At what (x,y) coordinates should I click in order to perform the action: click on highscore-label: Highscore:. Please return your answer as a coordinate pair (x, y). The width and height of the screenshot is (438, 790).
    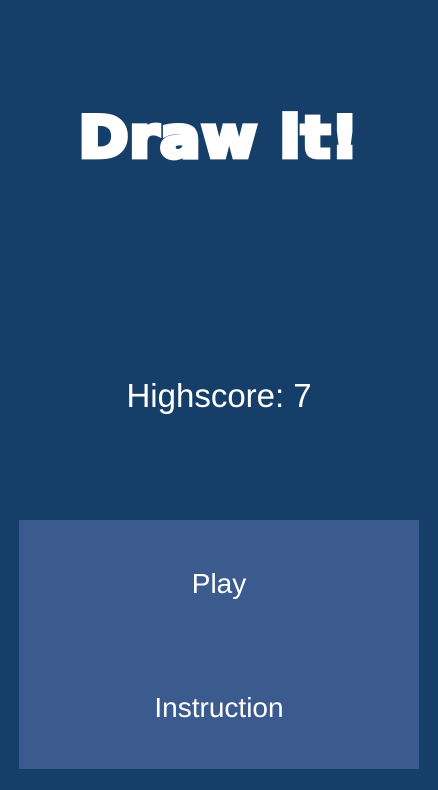
    Looking at the image, I should click on (205, 395).